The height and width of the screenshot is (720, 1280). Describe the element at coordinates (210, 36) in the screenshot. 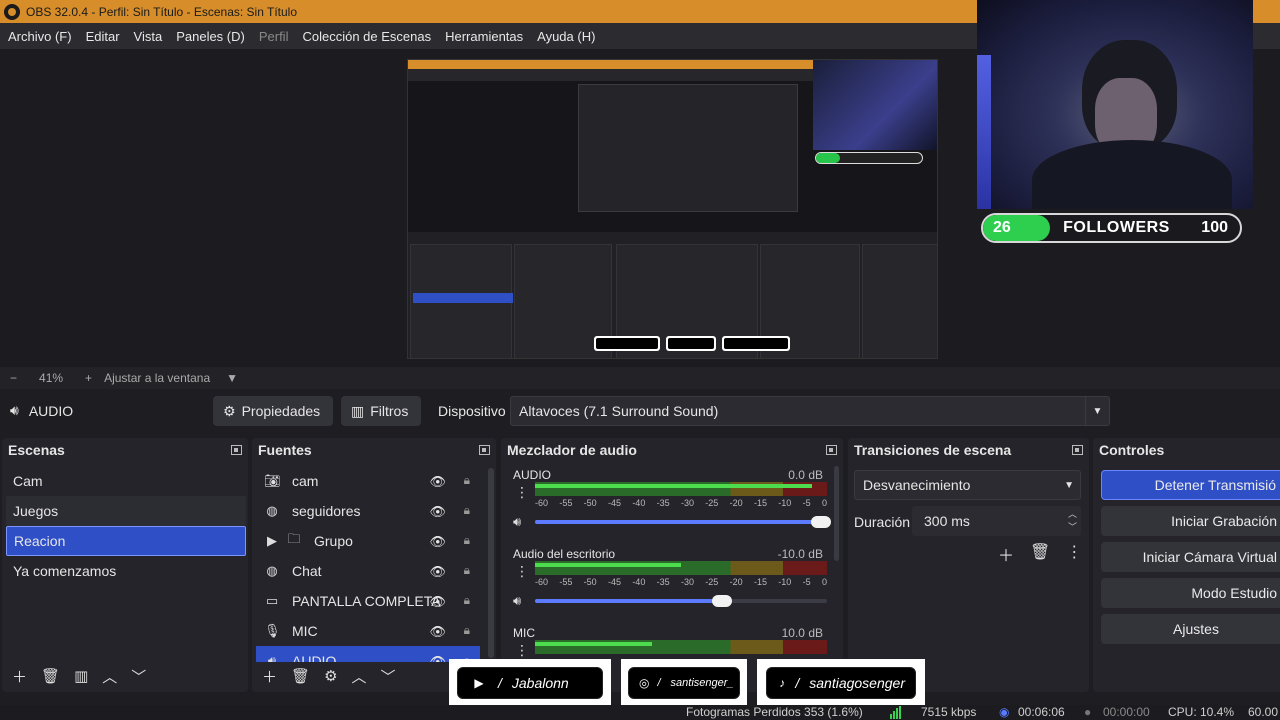

I see `menu-paneles: Paneles (D)` at that location.